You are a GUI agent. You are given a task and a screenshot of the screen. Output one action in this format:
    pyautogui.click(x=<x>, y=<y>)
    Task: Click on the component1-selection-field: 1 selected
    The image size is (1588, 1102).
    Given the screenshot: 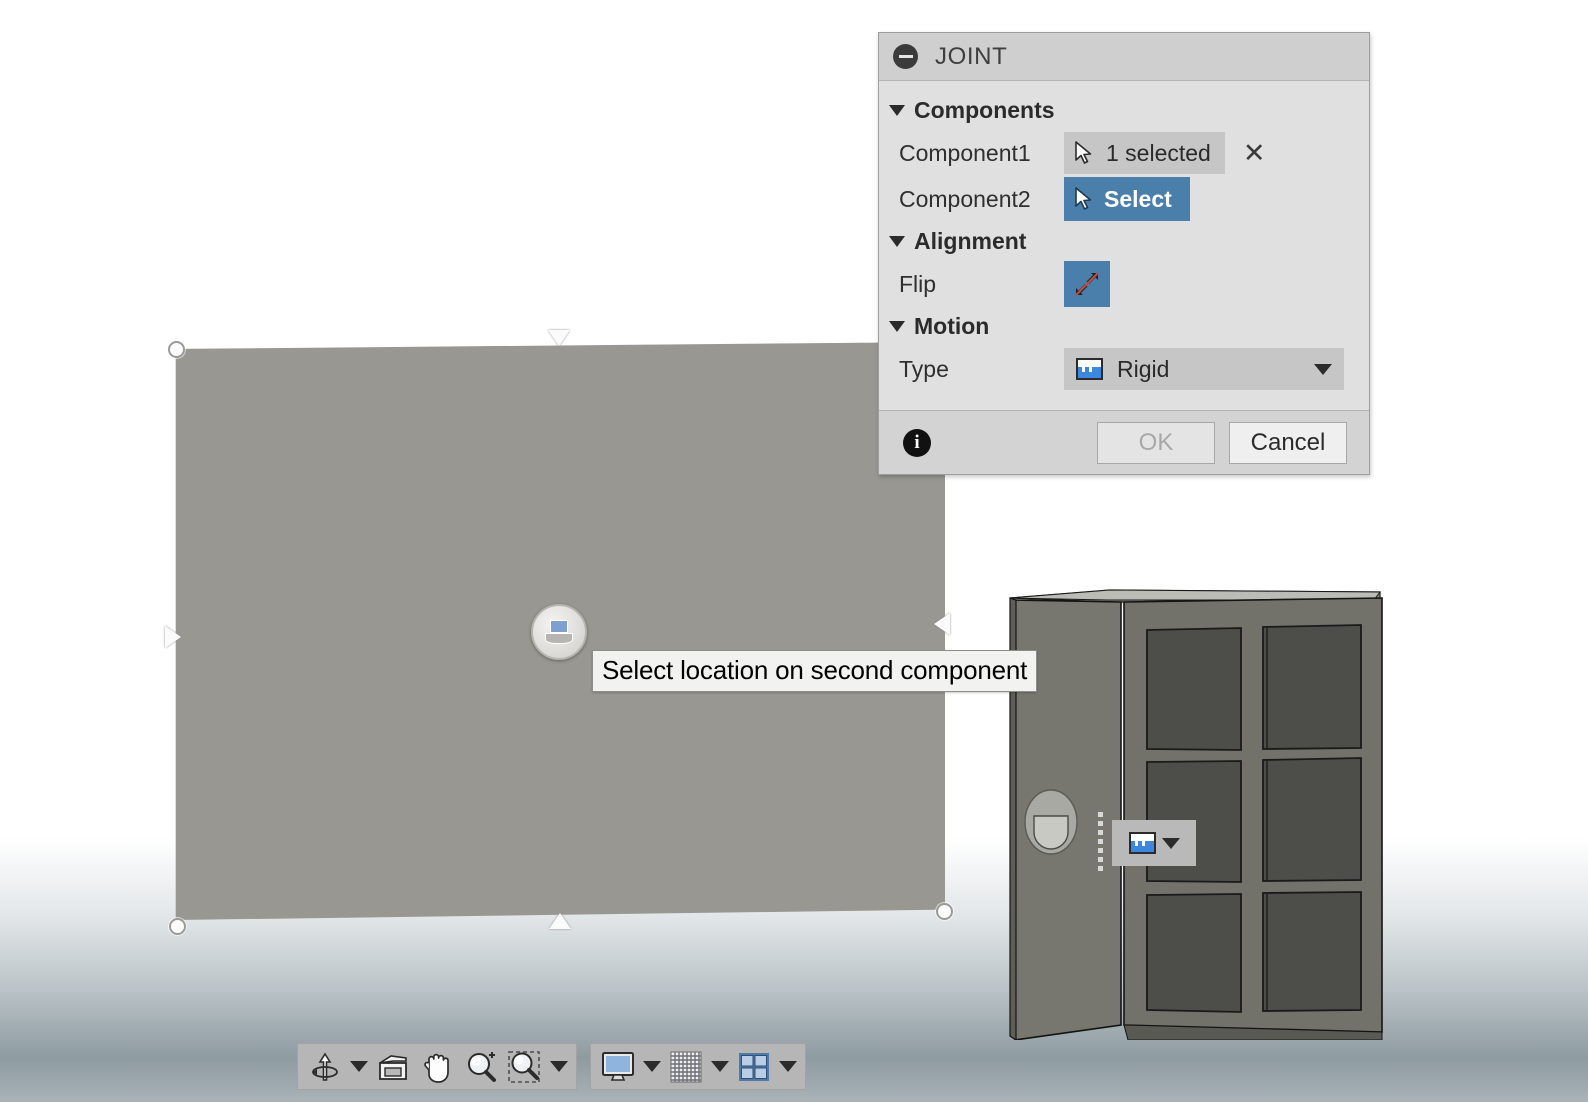 What is the action you would take?
    pyautogui.click(x=1144, y=153)
    